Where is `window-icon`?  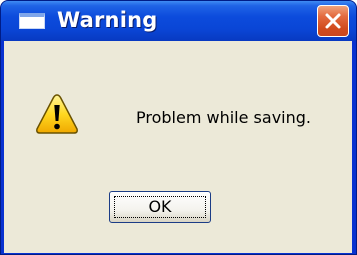 window-icon is located at coordinates (32, 21).